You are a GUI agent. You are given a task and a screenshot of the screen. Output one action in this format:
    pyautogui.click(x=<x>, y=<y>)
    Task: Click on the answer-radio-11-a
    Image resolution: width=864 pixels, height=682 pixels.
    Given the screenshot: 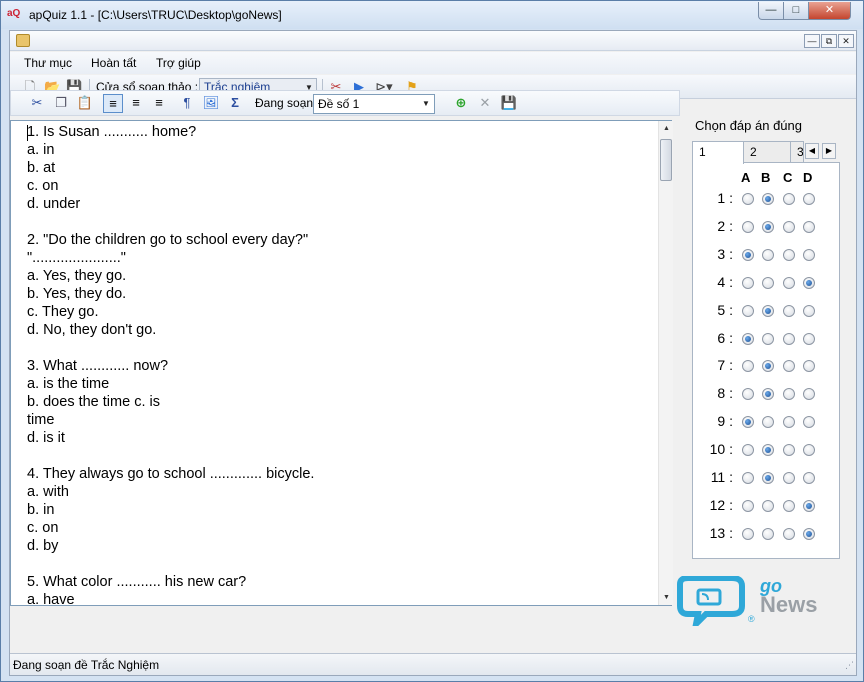 What is the action you would take?
    pyautogui.click(x=748, y=478)
    